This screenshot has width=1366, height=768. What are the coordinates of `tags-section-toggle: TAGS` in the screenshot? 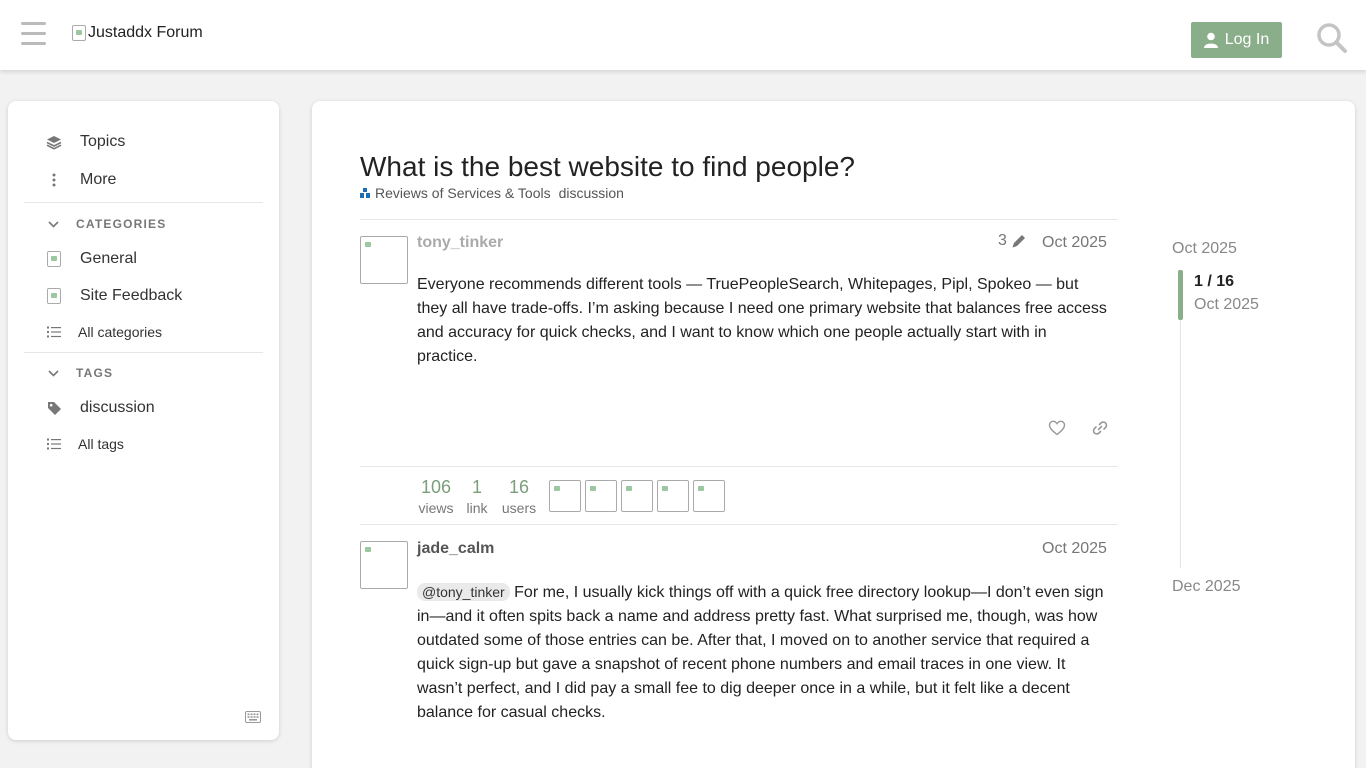 It's located at (80, 373).